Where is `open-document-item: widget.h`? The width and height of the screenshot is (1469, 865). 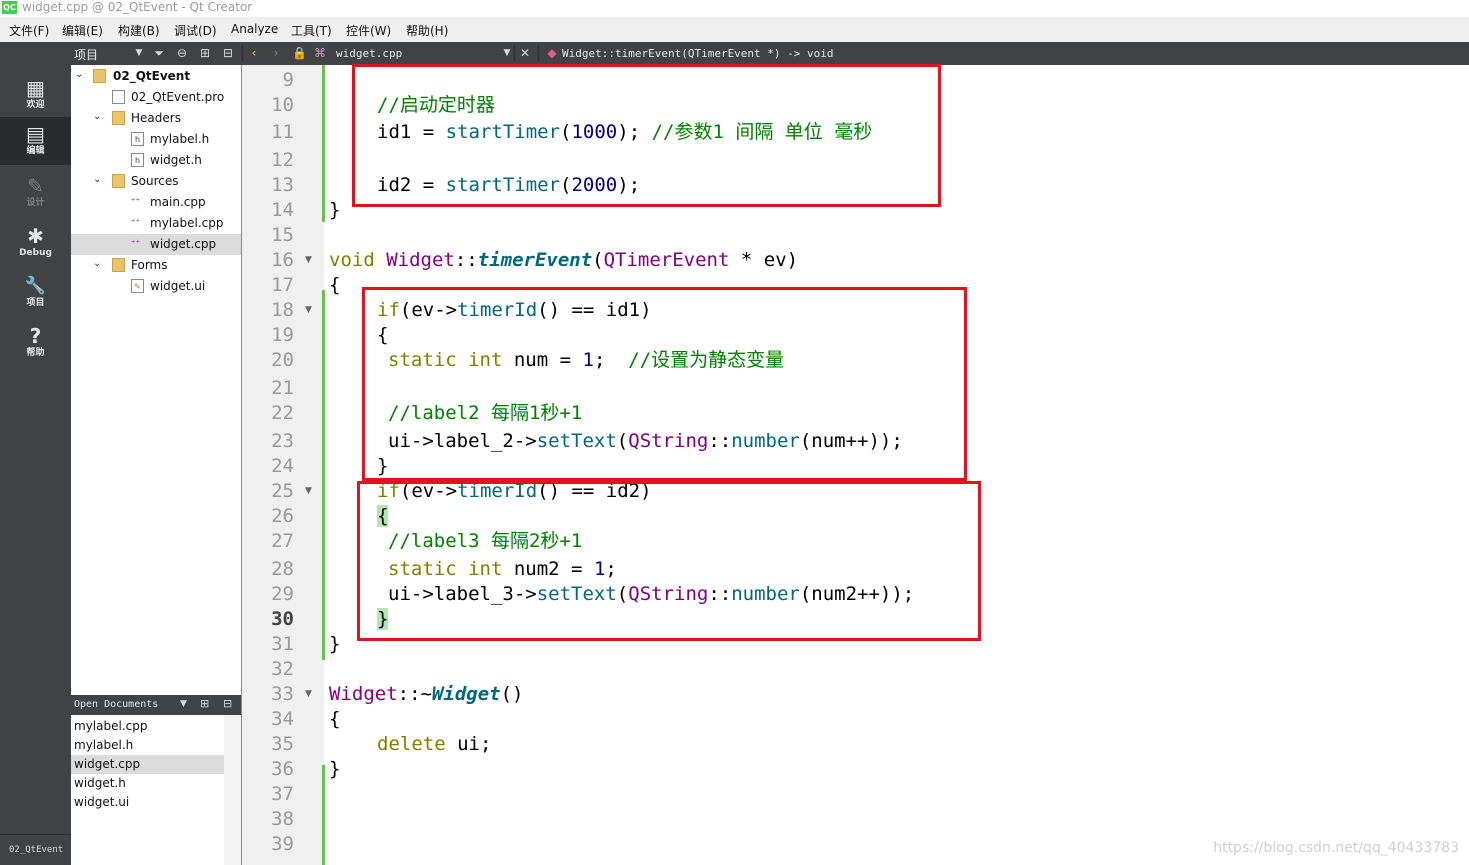 open-document-item: widget.h is located at coordinates (147, 783).